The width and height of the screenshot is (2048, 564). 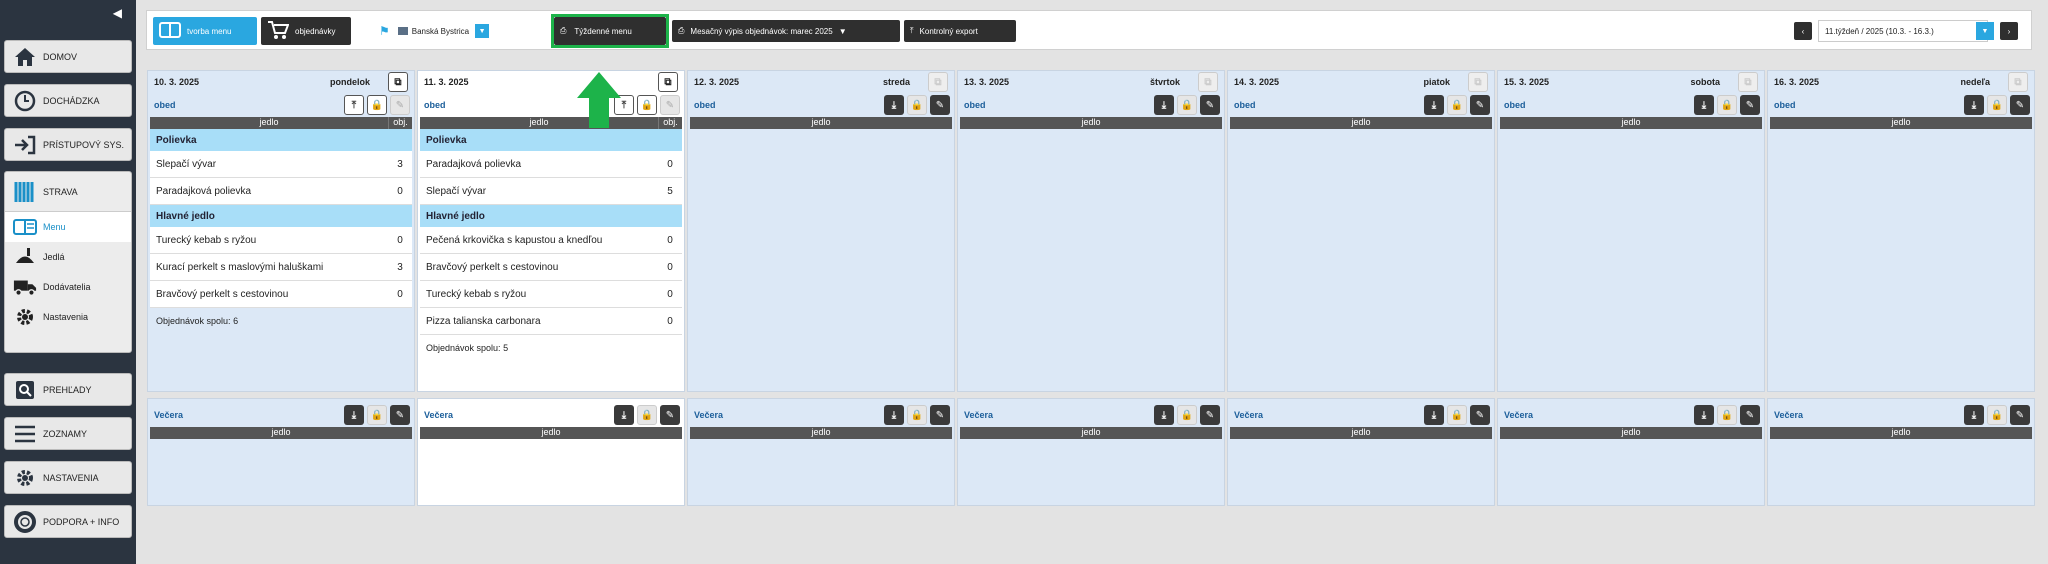 What do you see at coordinates (384, 31) in the screenshot?
I see `chair-icon: ⚑` at bounding box center [384, 31].